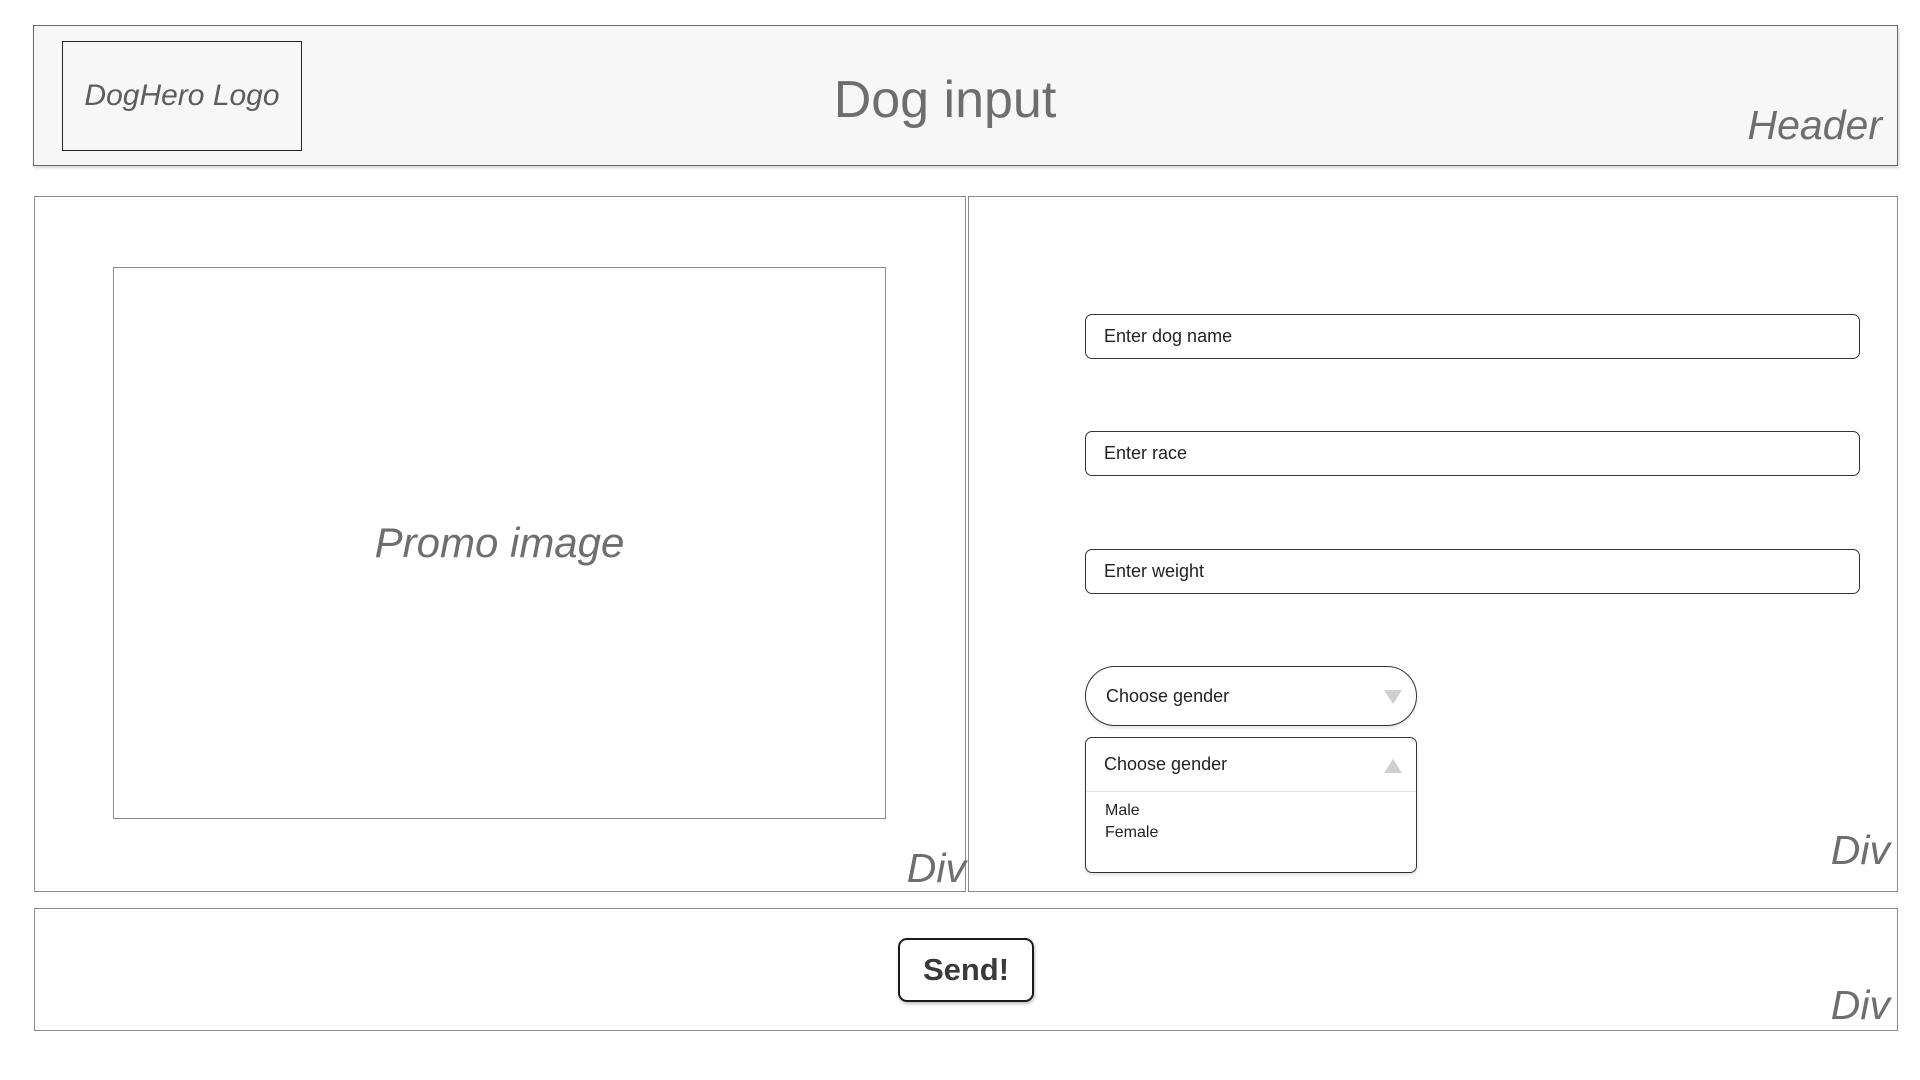  I want to click on form-panel-region-label: Div, so click(1860, 850).